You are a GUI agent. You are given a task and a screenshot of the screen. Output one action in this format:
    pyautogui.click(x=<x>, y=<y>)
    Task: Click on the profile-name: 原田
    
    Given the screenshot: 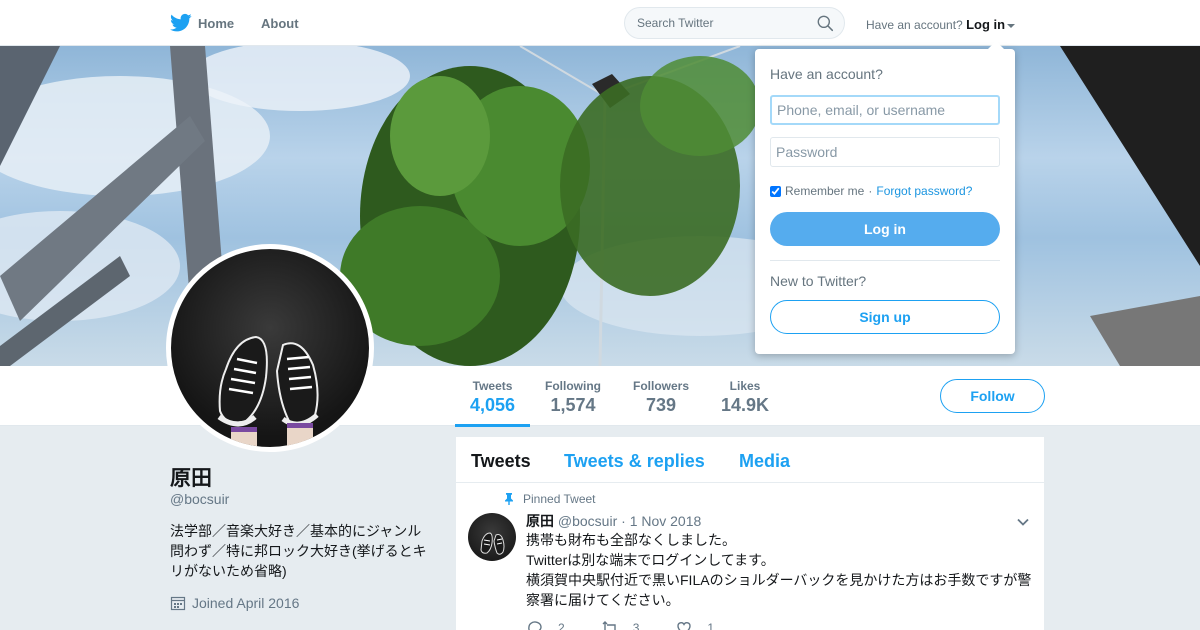 What is the action you would take?
    pyautogui.click(x=191, y=477)
    